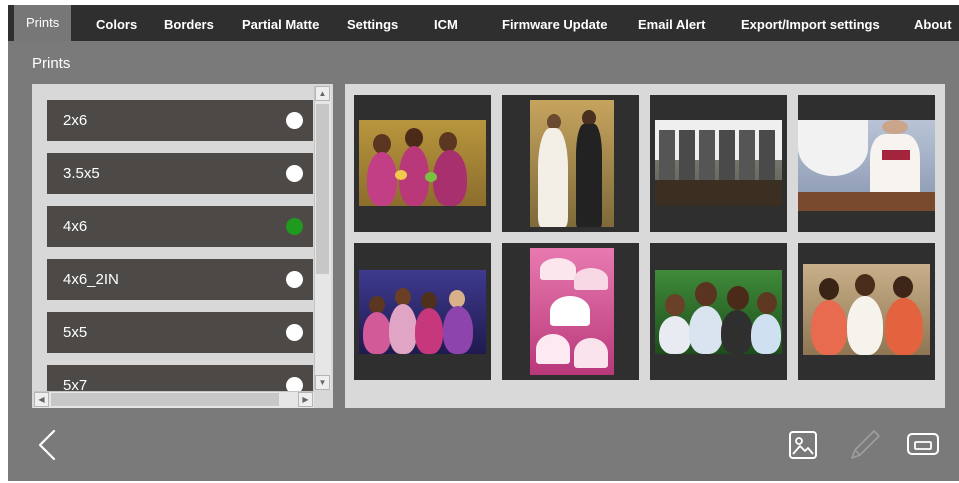 The width and height of the screenshot is (959, 483). Describe the element at coordinates (322, 189) in the screenshot. I see `vertical-scroll-thumb` at that location.